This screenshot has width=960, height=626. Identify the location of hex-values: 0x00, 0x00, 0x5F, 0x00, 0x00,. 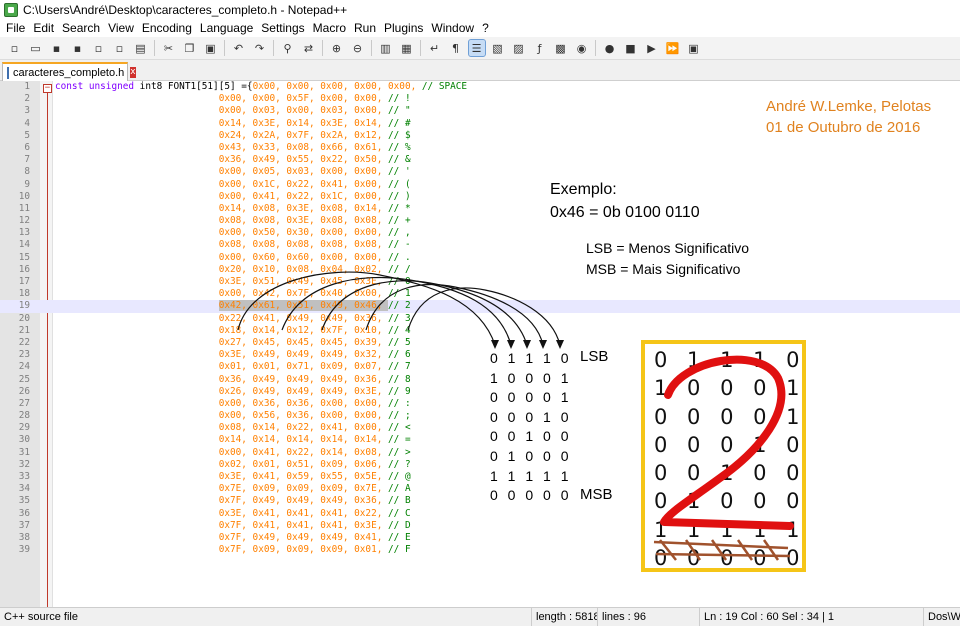
(303, 99).